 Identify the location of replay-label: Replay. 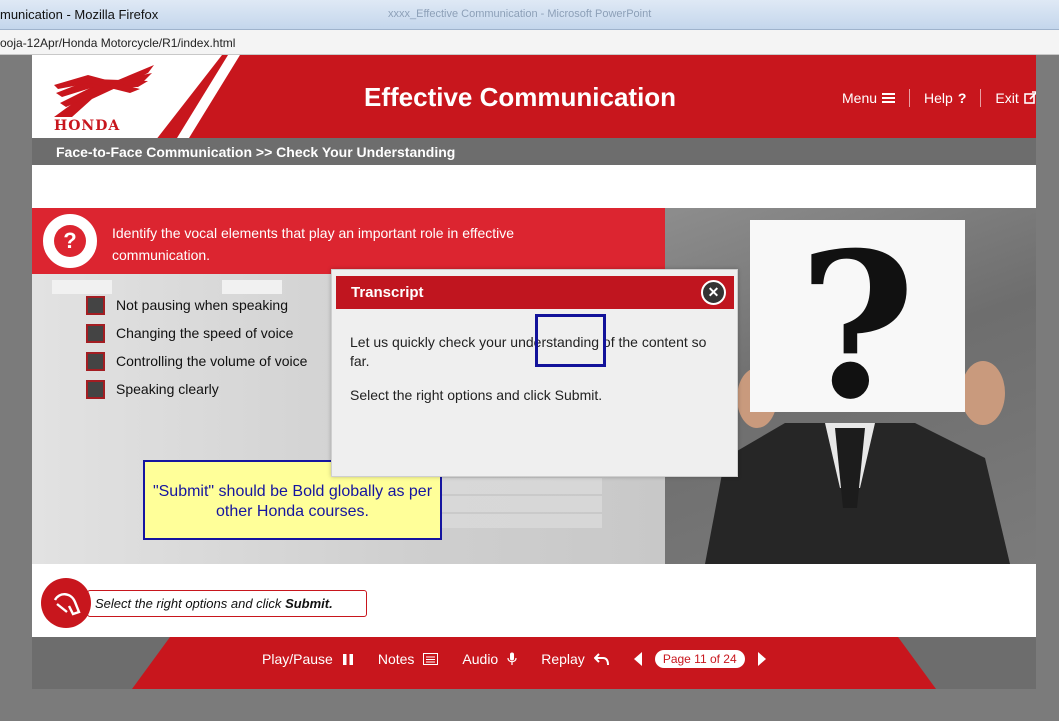
(563, 659).